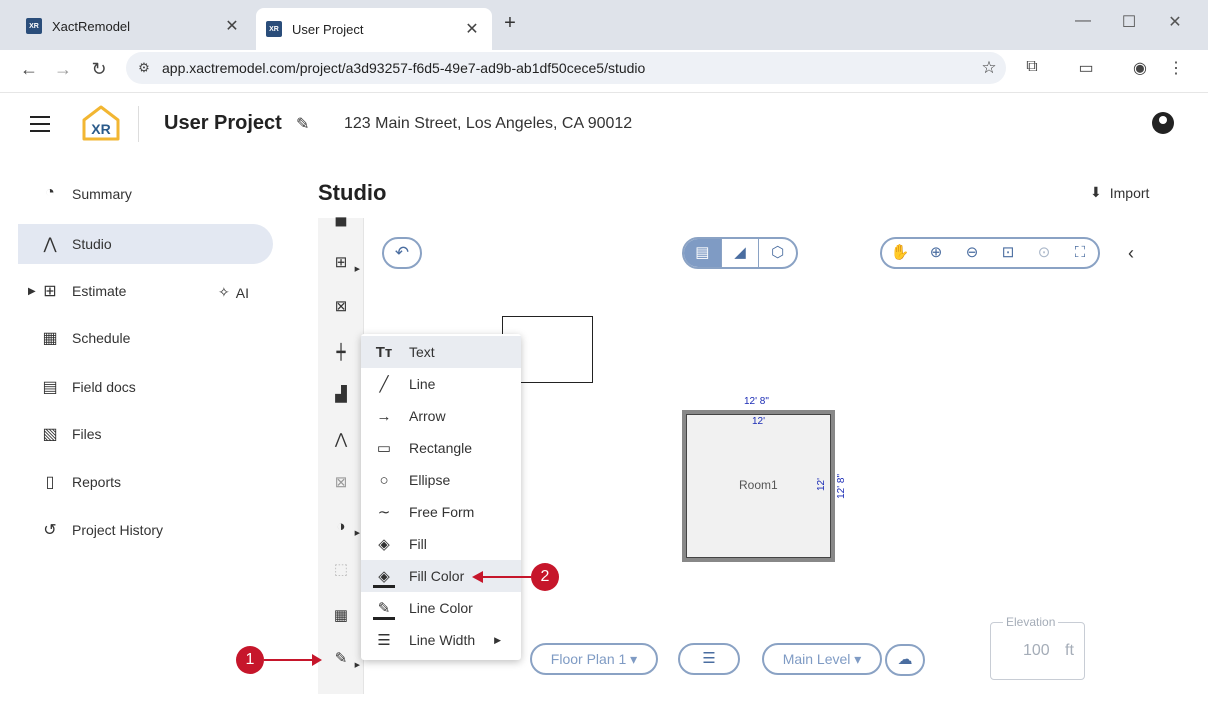 The height and width of the screenshot is (717, 1208). Describe the element at coordinates (1129, 22) in the screenshot. I see `maximize-icon: ☐` at that location.